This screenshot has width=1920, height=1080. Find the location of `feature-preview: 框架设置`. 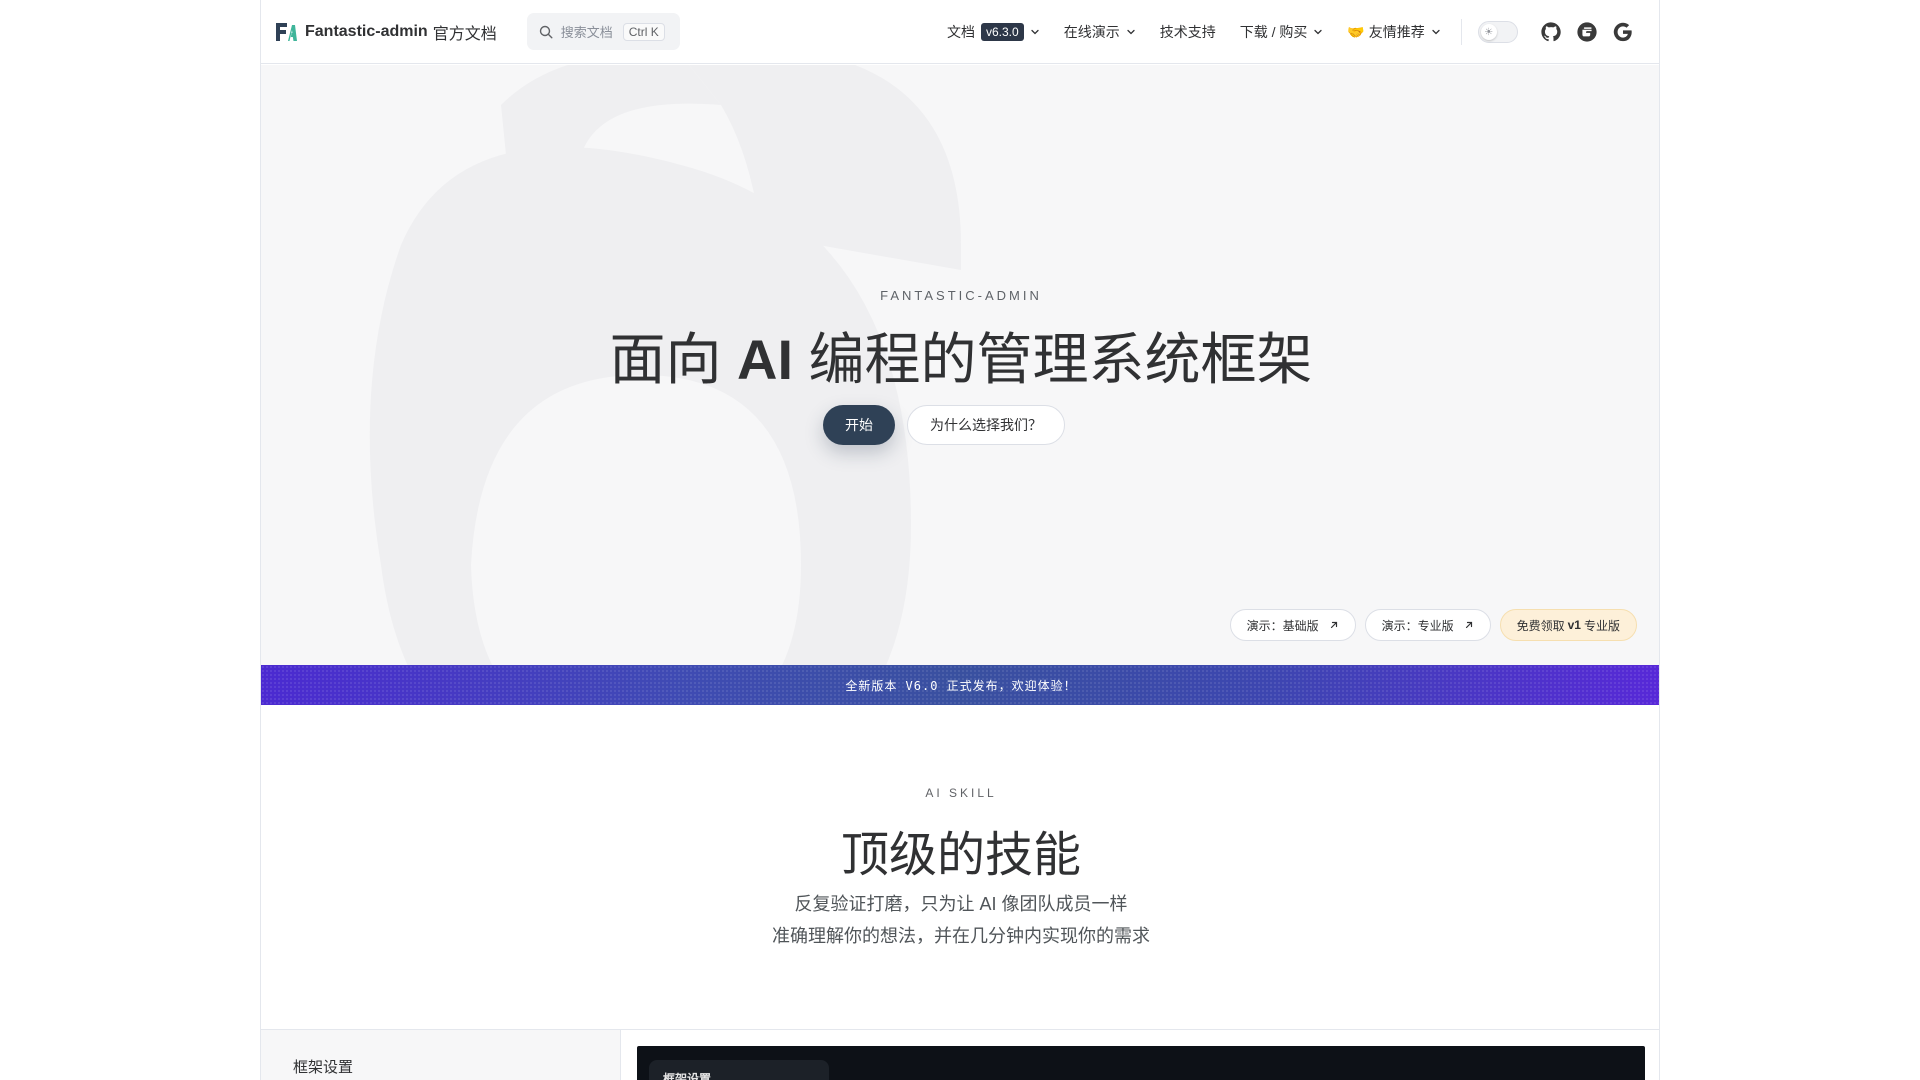

feature-preview: 框架设置 is located at coordinates (1141, 1063).